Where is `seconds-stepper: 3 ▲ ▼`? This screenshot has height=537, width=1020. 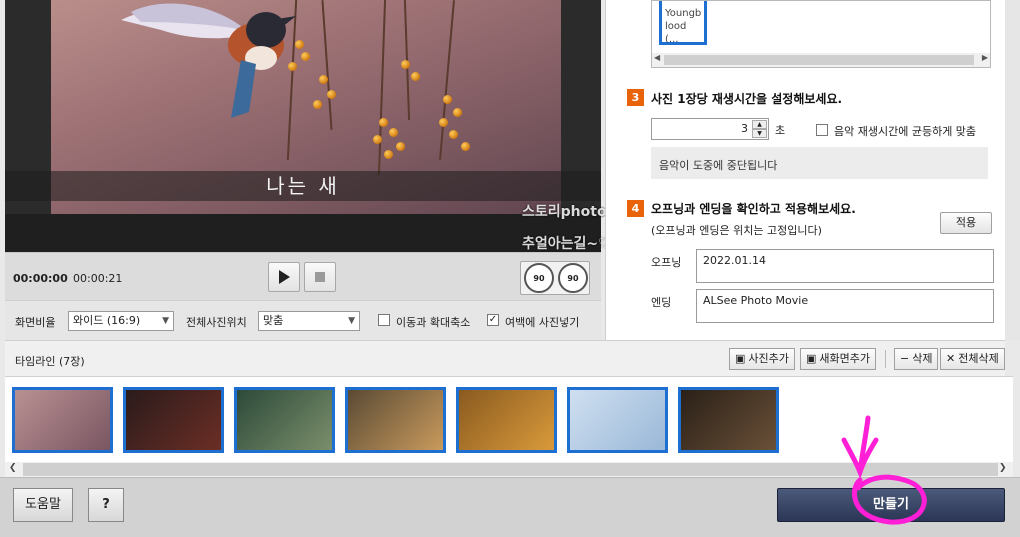 seconds-stepper: 3 ▲ ▼ is located at coordinates (710, 129).